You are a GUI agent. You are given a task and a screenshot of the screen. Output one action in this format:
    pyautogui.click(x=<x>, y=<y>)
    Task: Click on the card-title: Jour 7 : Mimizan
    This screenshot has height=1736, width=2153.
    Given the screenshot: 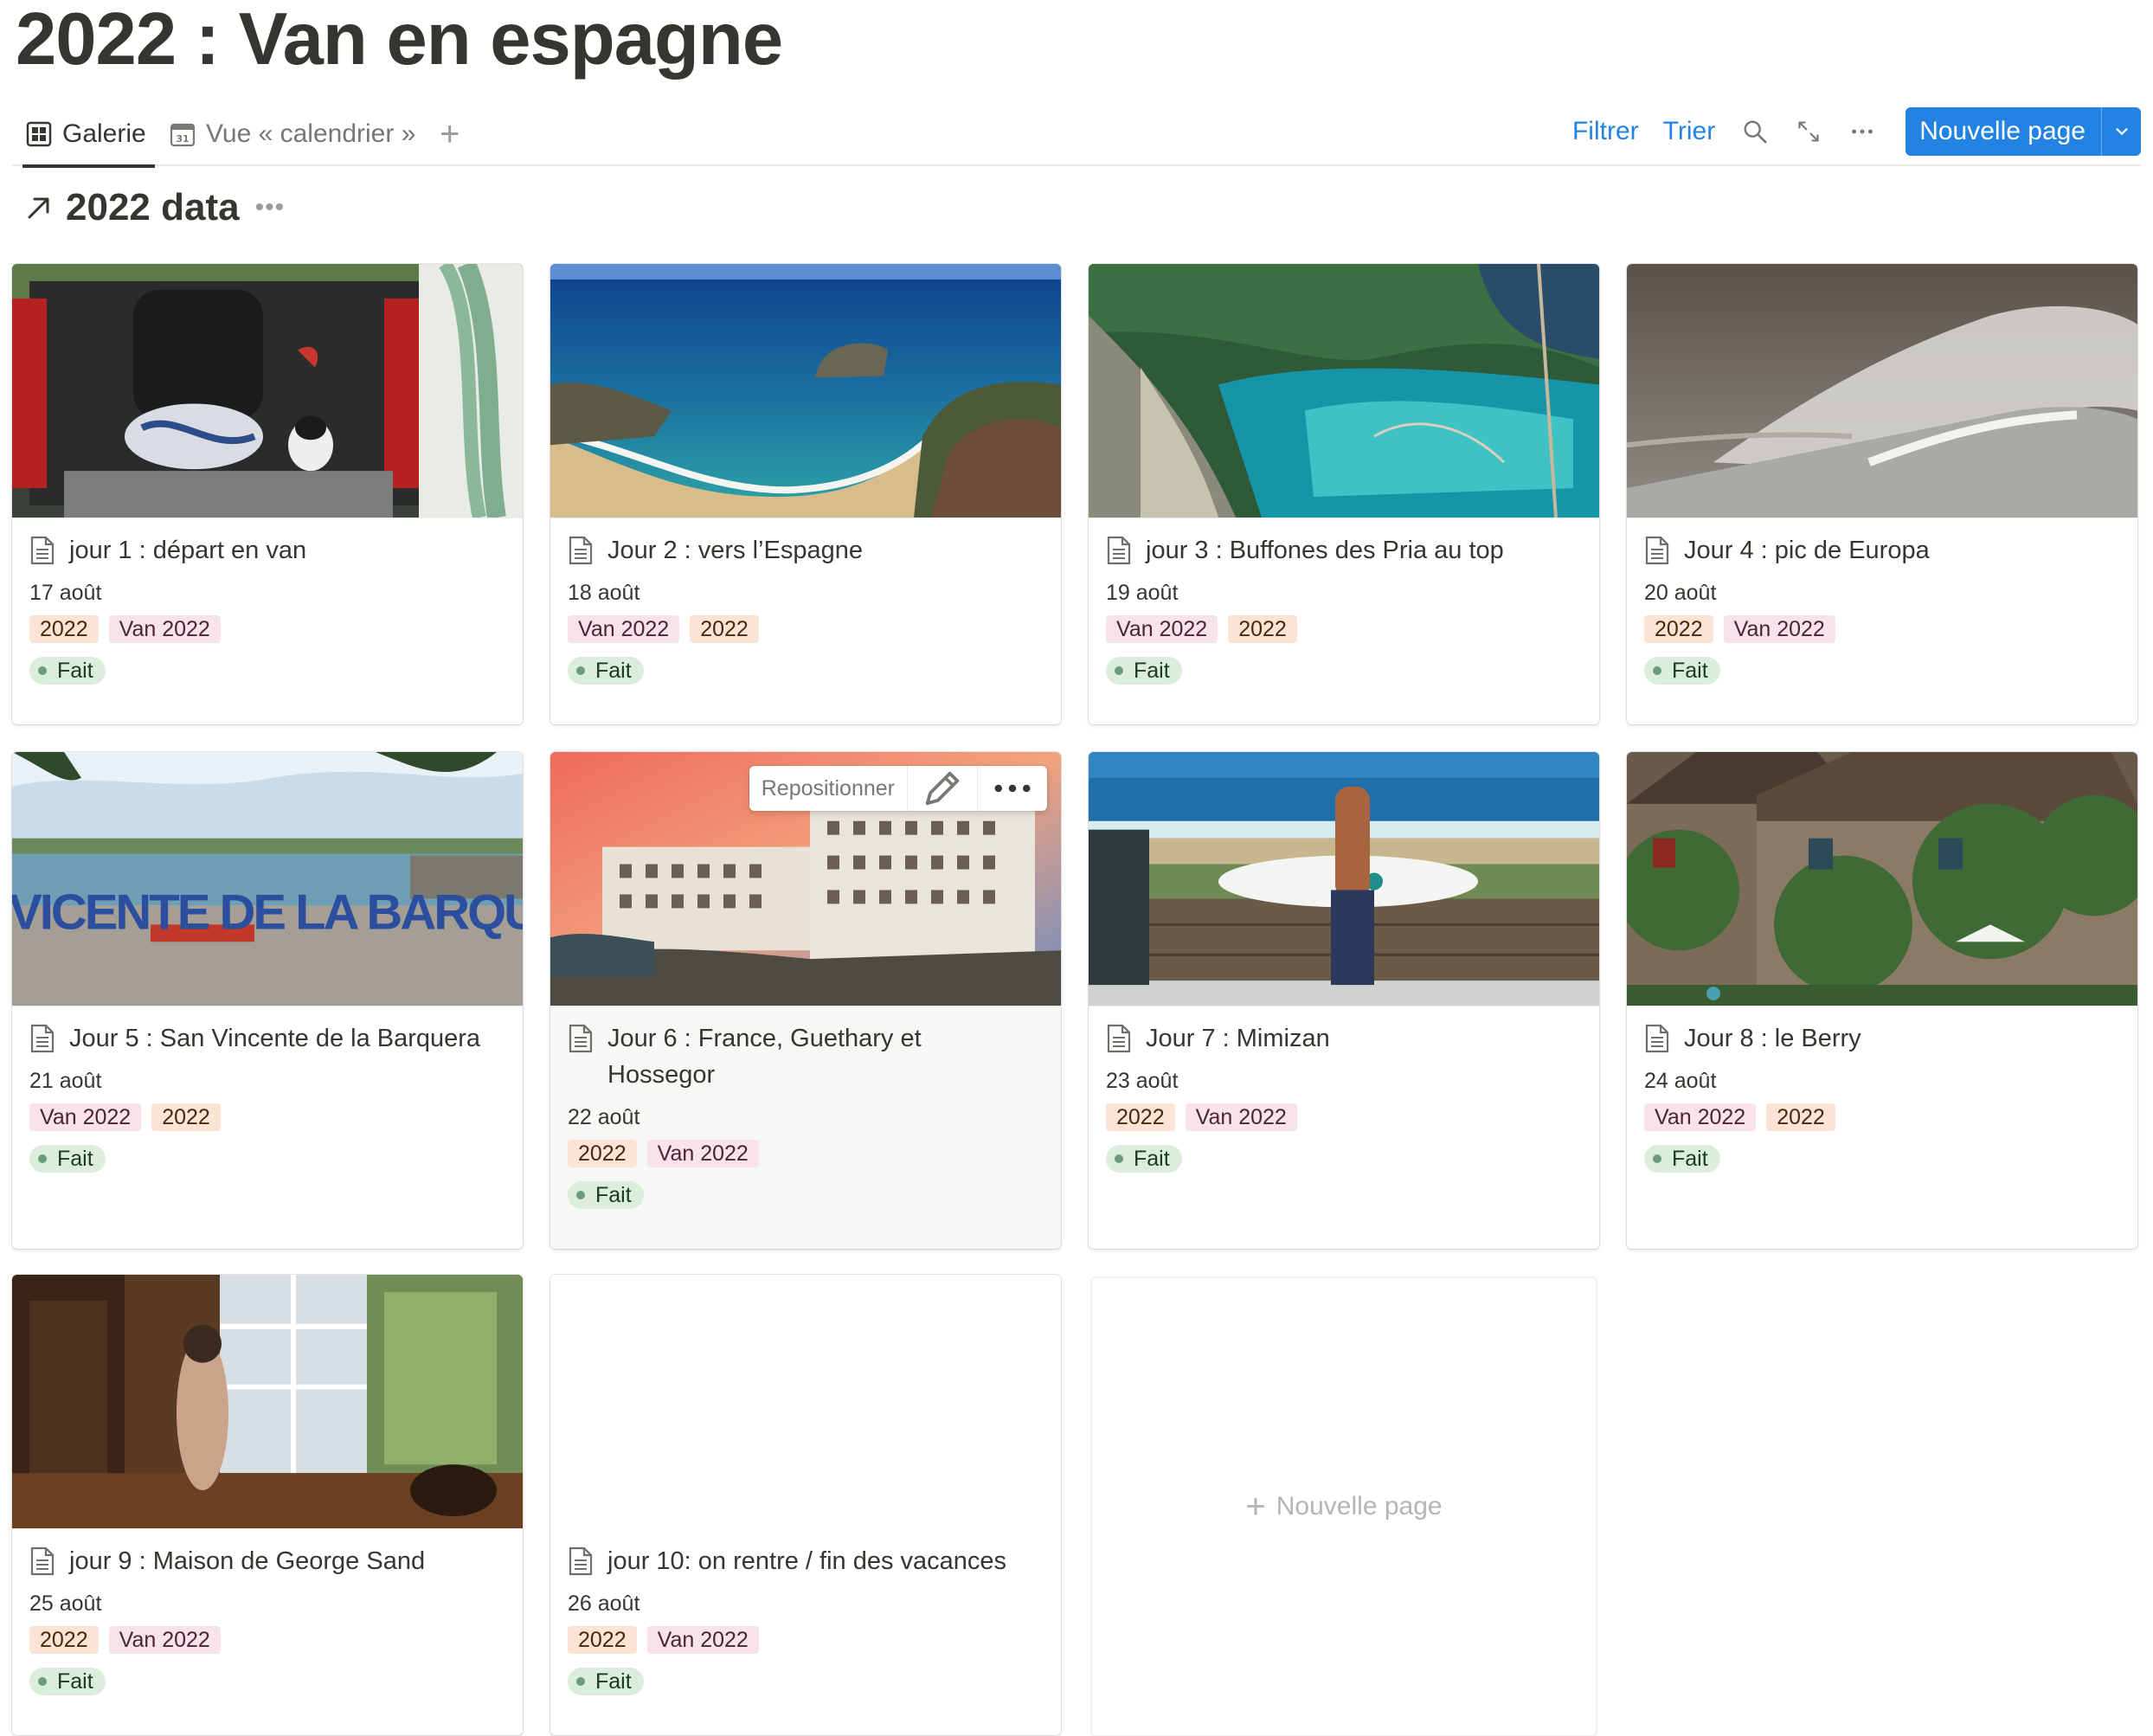 What is the action you would take?
    pyautogui.click(x=1344, y=1038)
    